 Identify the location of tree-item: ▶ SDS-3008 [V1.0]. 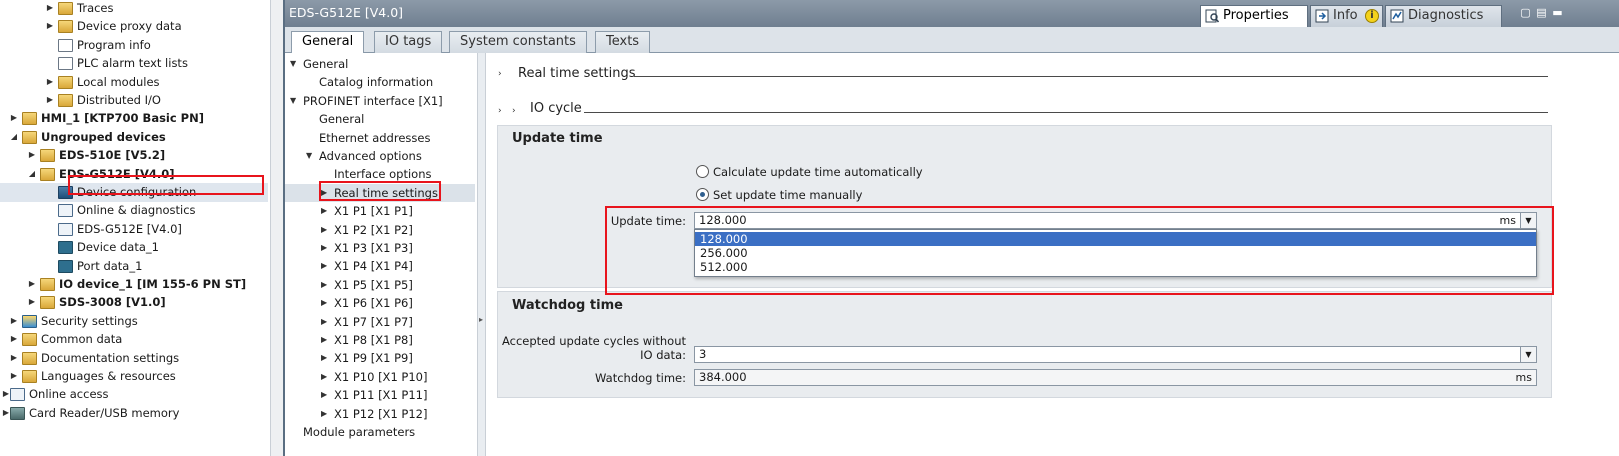
(134, 302).